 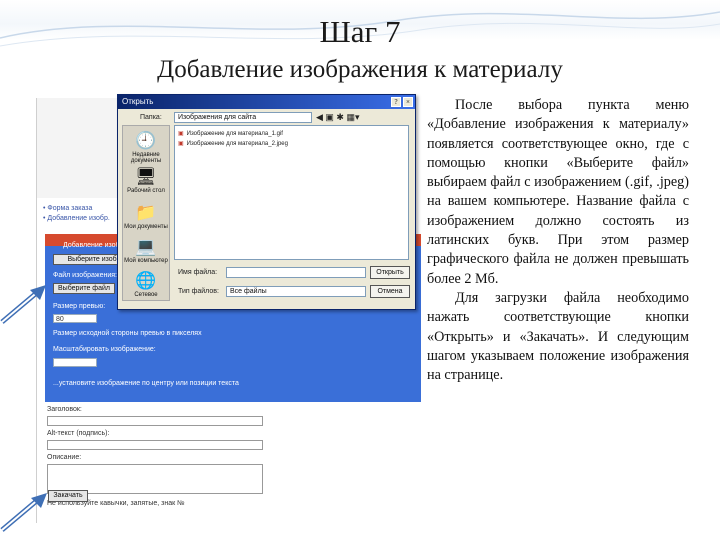 What do you see at coordinates (296, 291) in the screenshot?
I see `filetype-select: Все файлы` at bounding box center [296, 291].